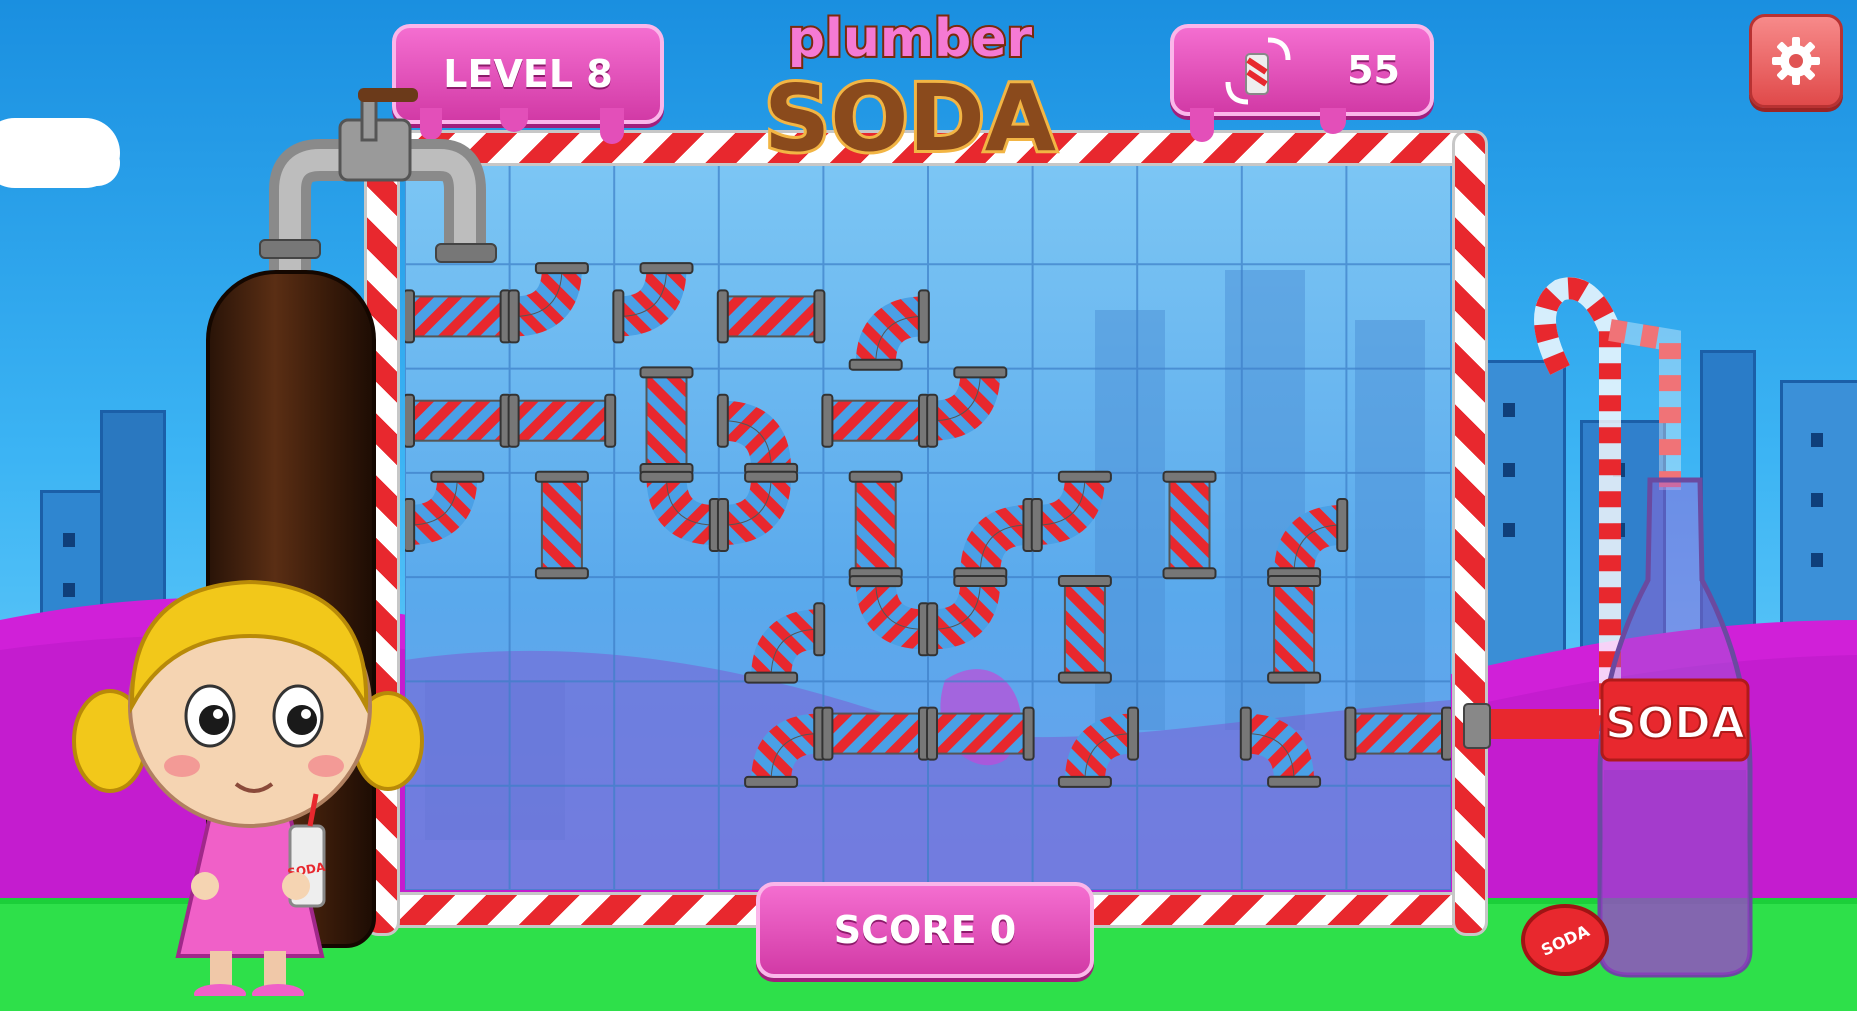 The image size is (1857, 1011). I want to click on soda-bottle: SODA, so click(1675, 727).